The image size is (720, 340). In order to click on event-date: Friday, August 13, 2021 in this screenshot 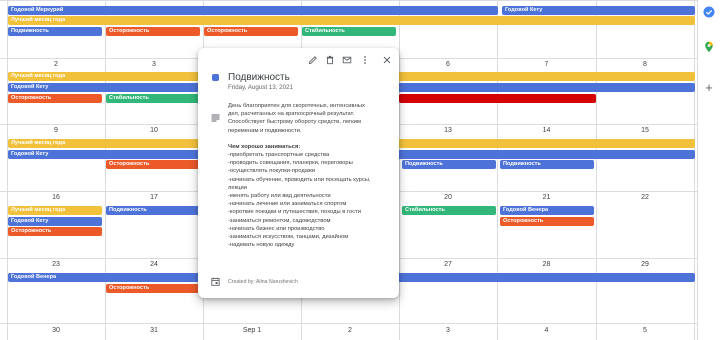, I will do `click(260, 87)`.